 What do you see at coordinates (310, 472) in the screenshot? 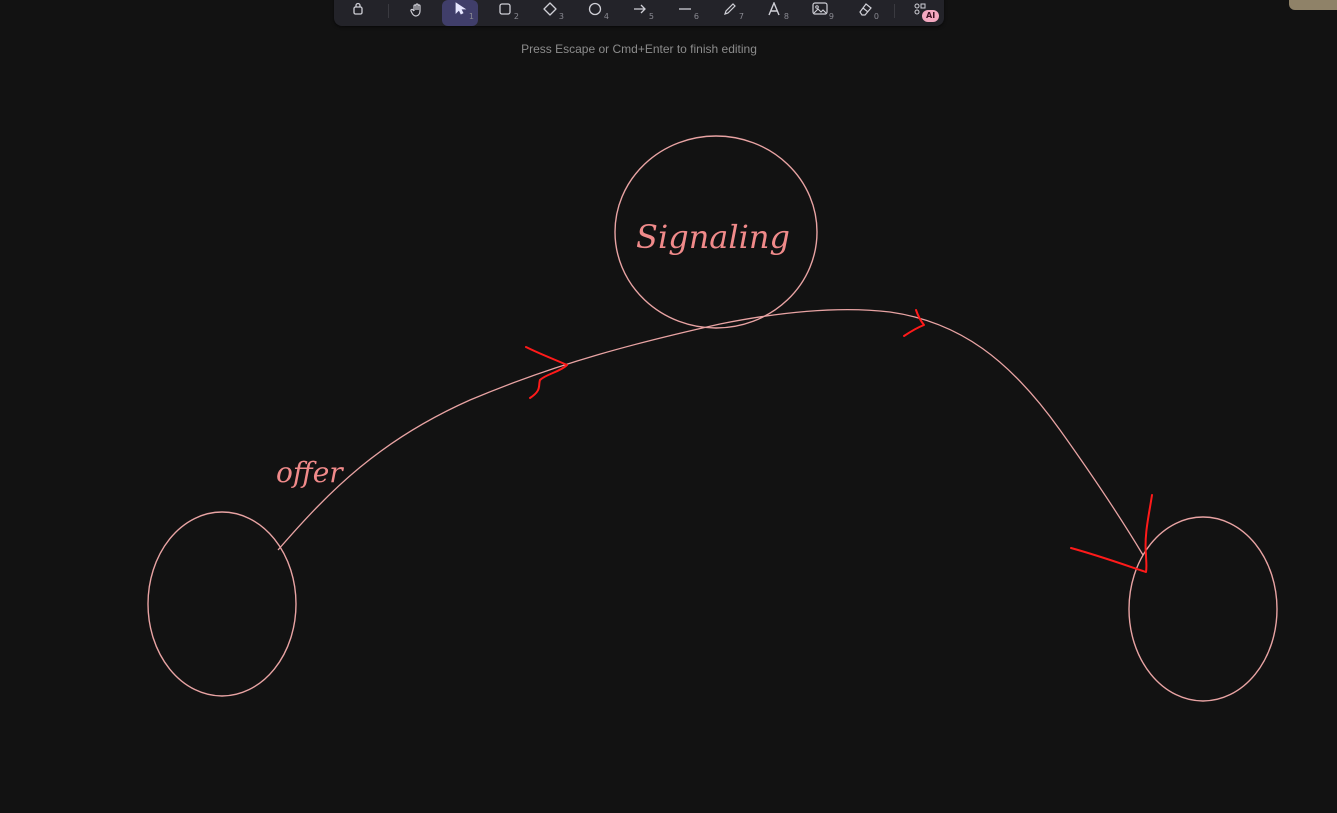
I see `offer-label: offer` at bounding box center [310, 472].